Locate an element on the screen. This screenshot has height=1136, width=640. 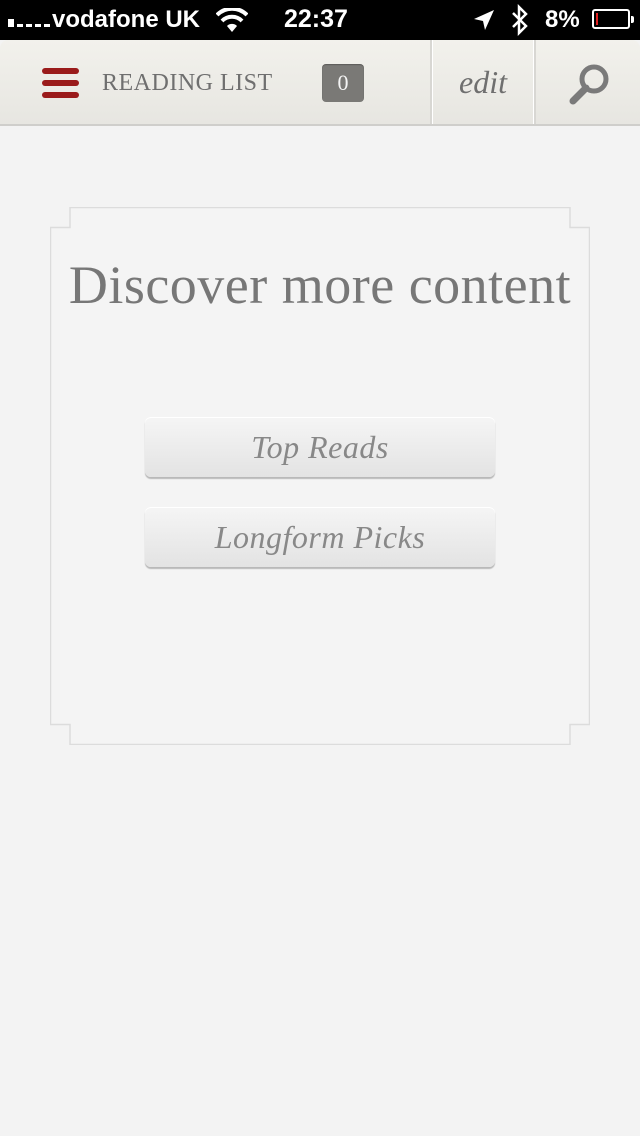
battery-percentage: 8% is located at coordinates (562, 19).